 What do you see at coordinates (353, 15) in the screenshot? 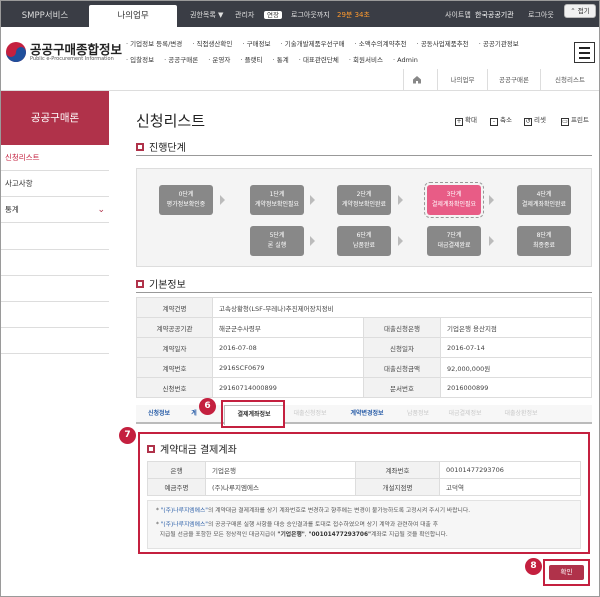
I see `logout-timer-value: 29분 34초` at bounding box center [353, 15].